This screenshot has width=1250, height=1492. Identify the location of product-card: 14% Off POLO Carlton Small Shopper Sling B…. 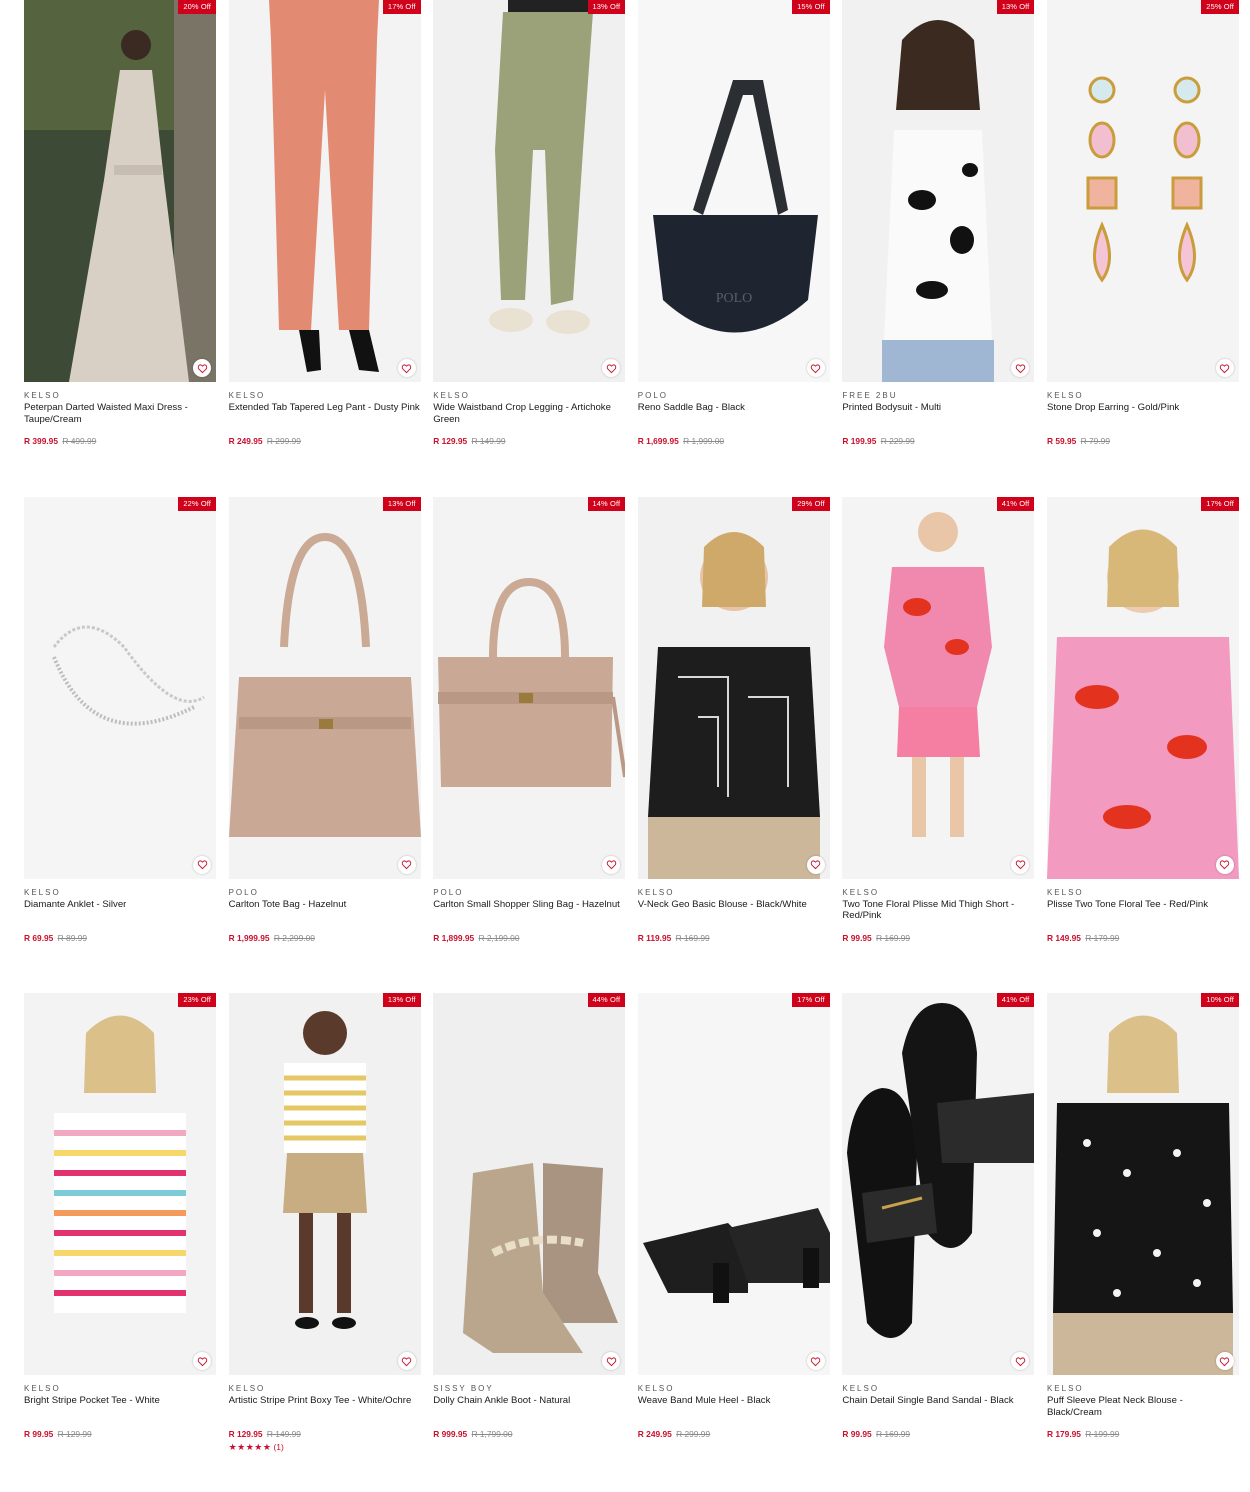
(529, 745).